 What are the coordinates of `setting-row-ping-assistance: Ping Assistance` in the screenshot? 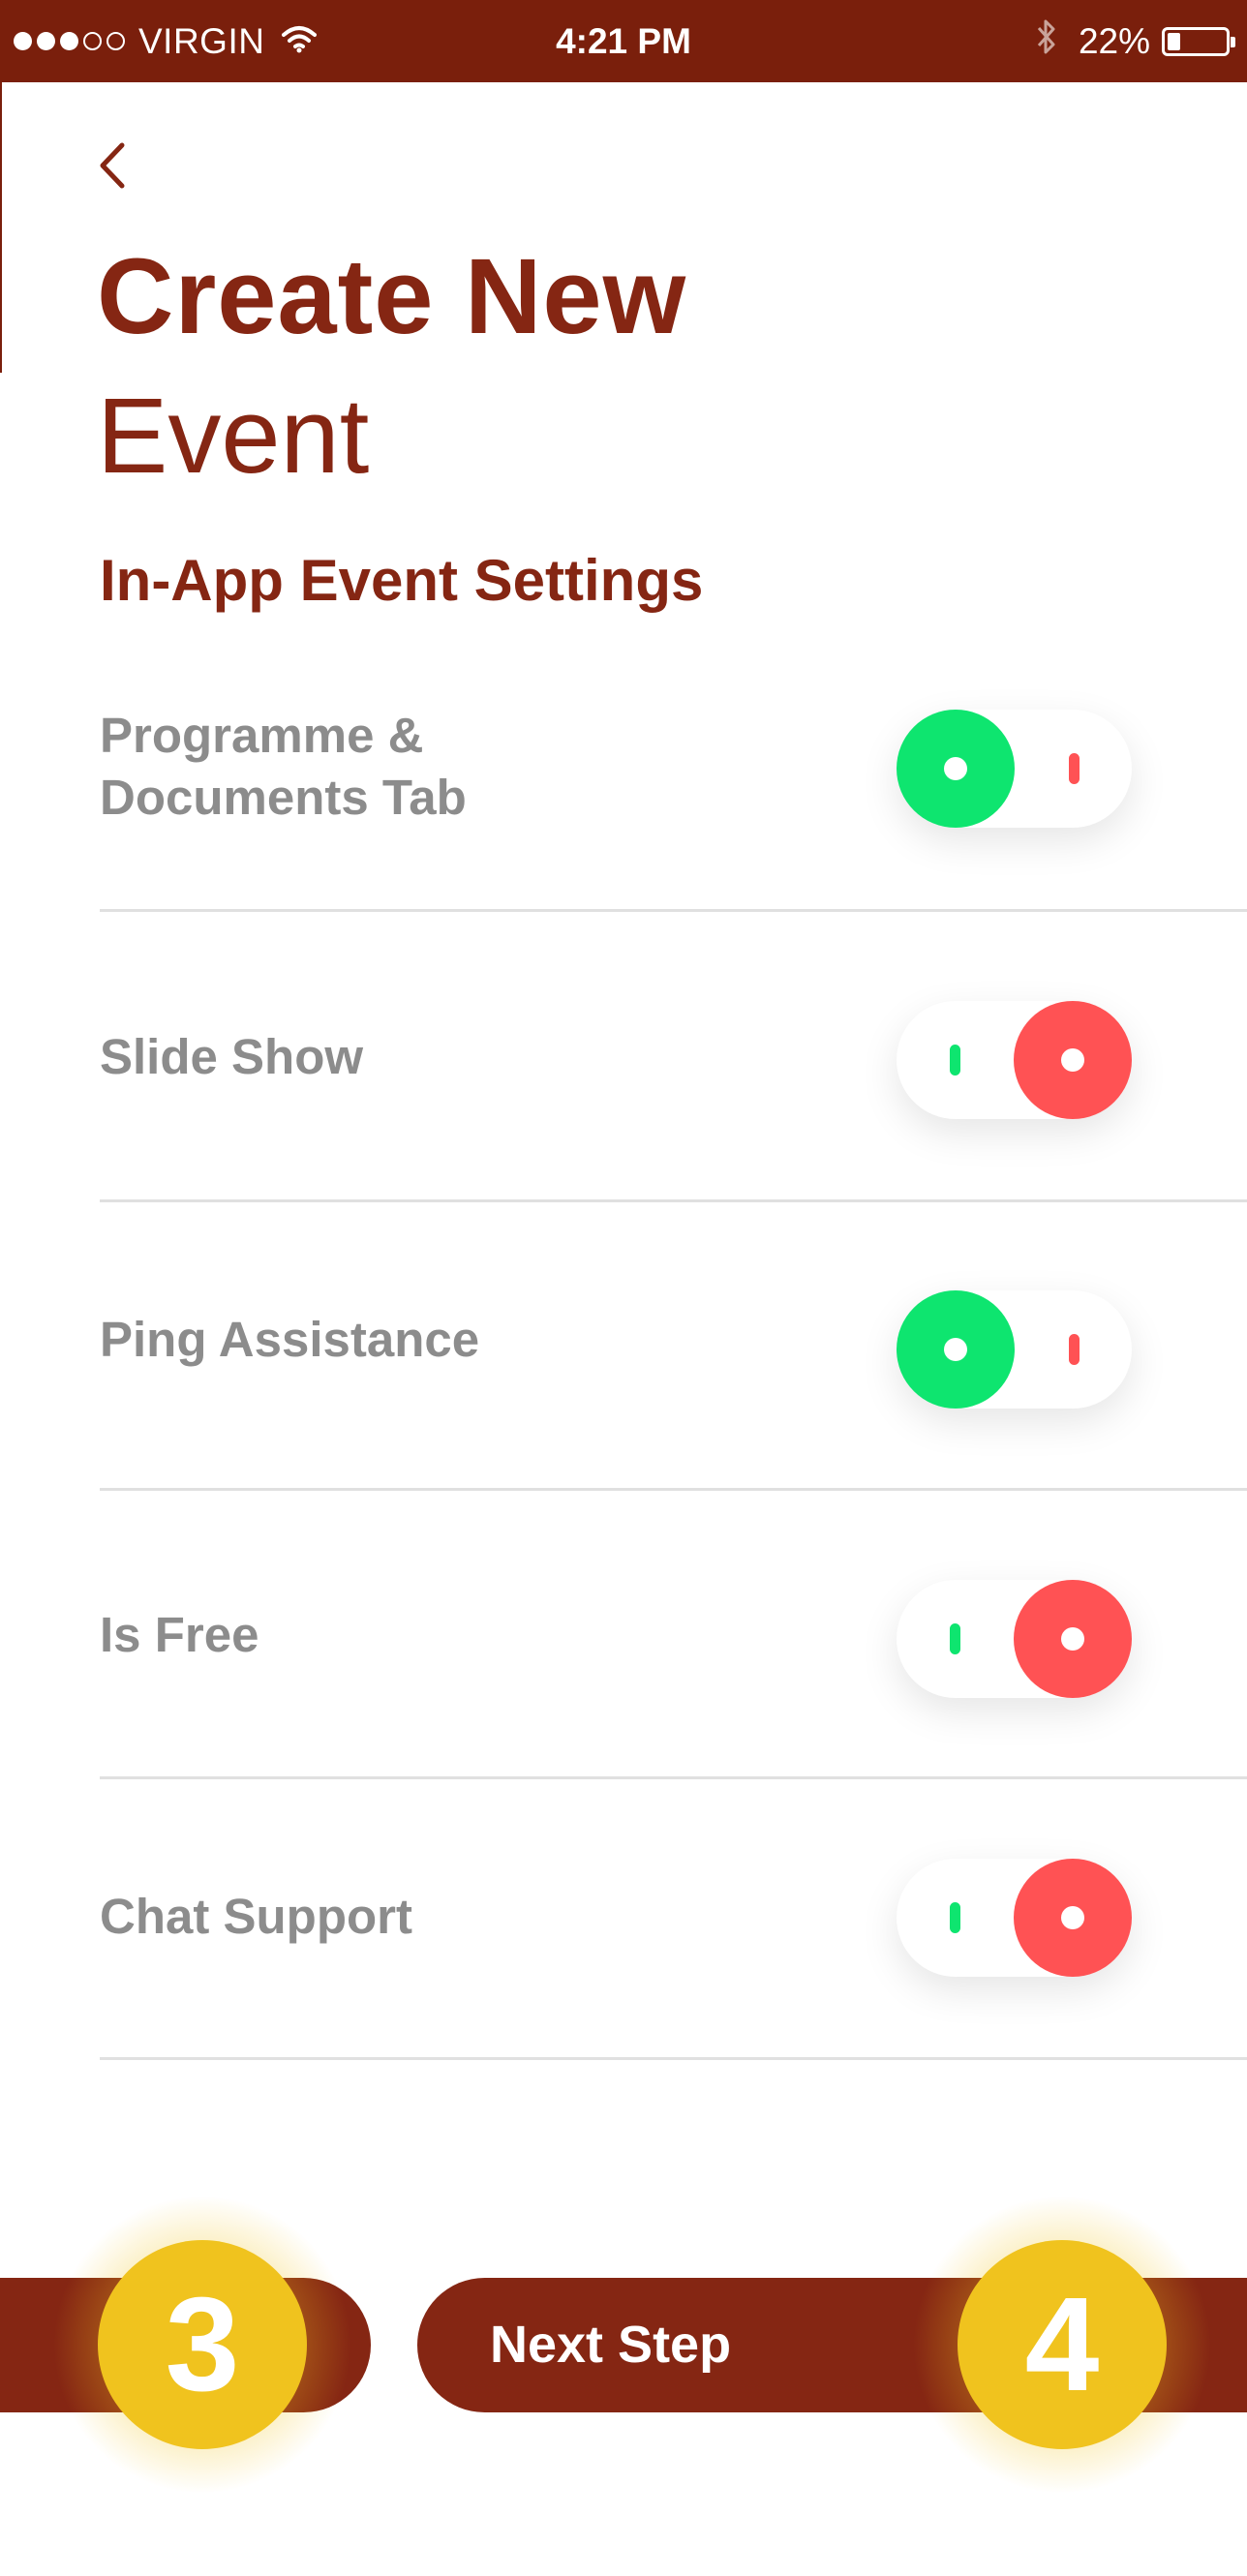 It's located at (673, 1346).